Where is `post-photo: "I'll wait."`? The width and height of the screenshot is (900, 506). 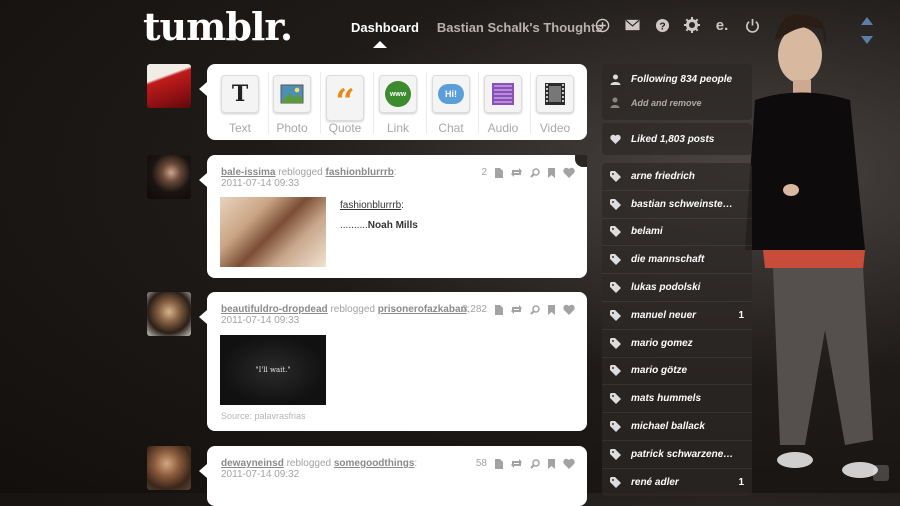 post-photo: "I'll wait." is located at coordinates (273, 370).